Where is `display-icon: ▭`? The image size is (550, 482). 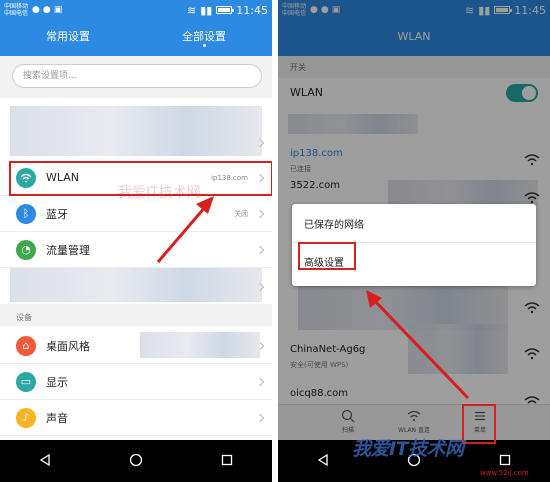 display-icon: ▭ is located at coordinates (26, 381).